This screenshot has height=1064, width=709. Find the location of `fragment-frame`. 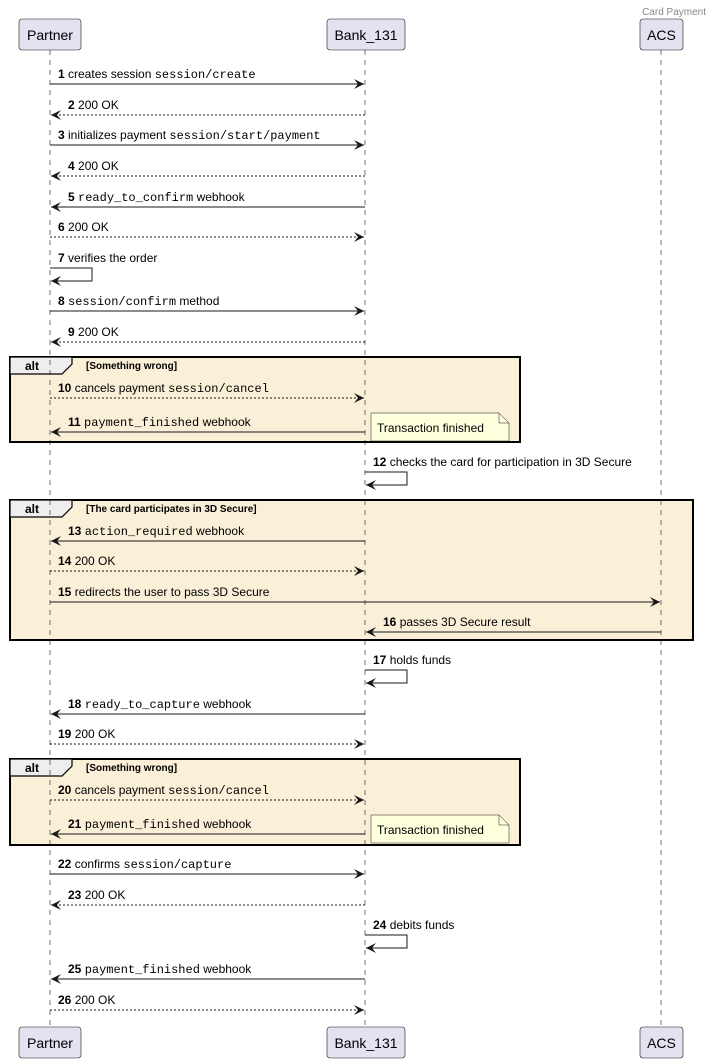

fragment-frame is located at coordinates (351, 570).